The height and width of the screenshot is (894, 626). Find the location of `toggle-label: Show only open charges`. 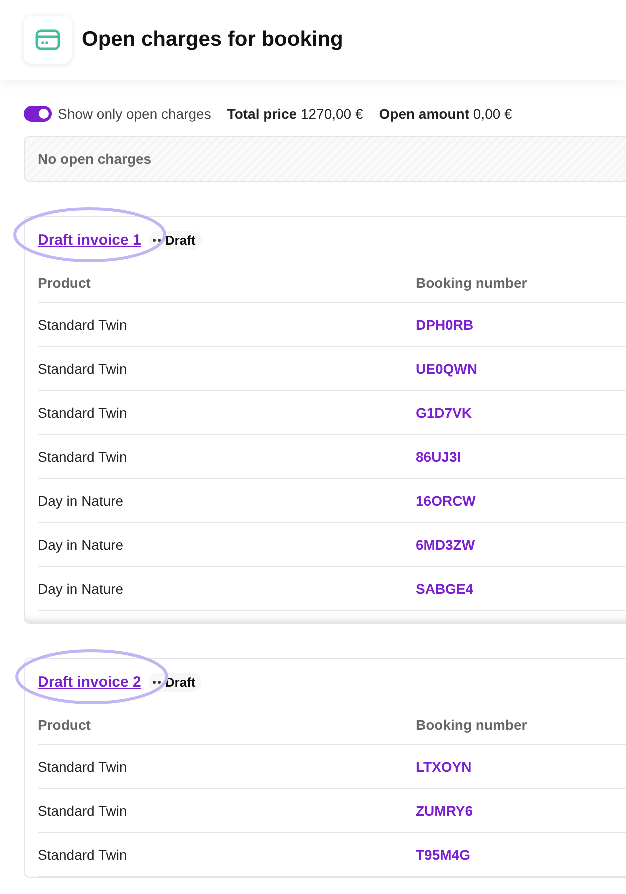

toggle-label: Show only open charges is located at coordinates (135, 114).